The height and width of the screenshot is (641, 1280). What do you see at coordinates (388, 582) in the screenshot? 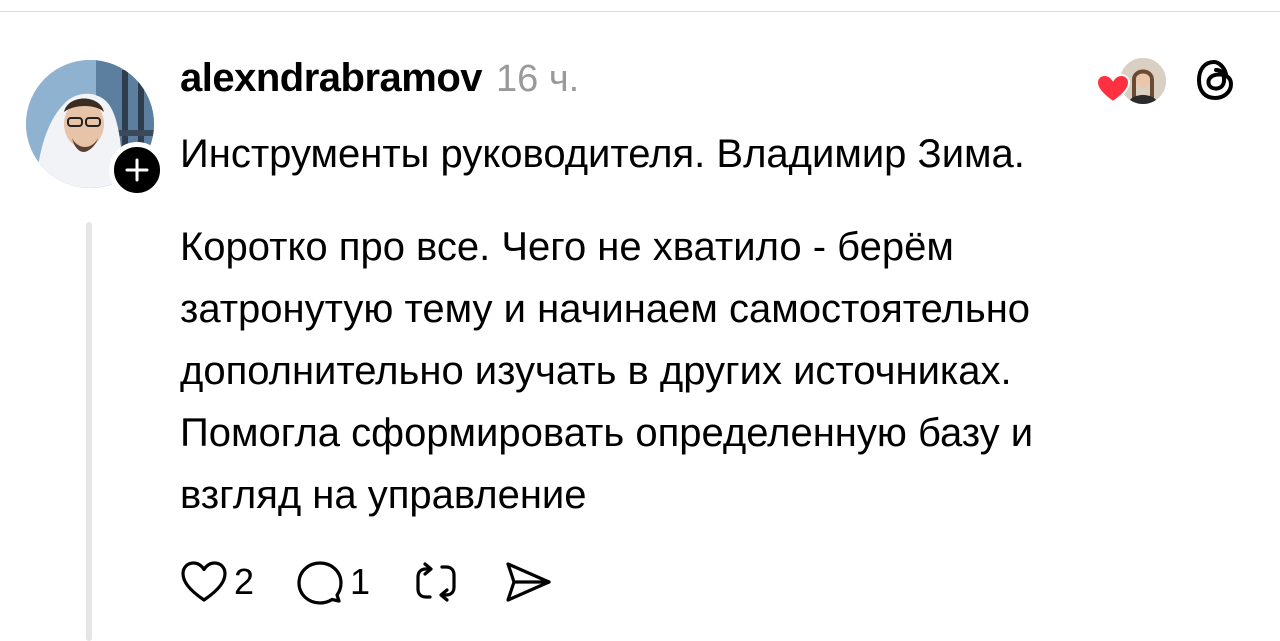
I see `action-bar: 2 1` at bounding box center [388, 582].